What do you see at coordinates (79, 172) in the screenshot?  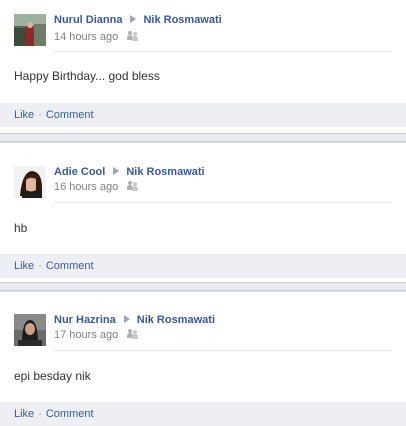 I see `author-link: Adie Cool` at bounding box center [79, 172].